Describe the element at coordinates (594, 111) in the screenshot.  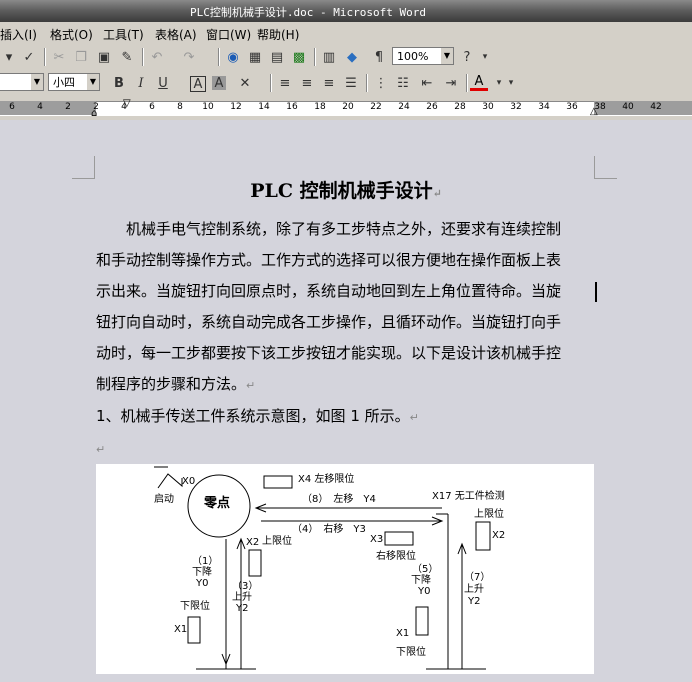
I see `right-indent-marker: △` at that location.